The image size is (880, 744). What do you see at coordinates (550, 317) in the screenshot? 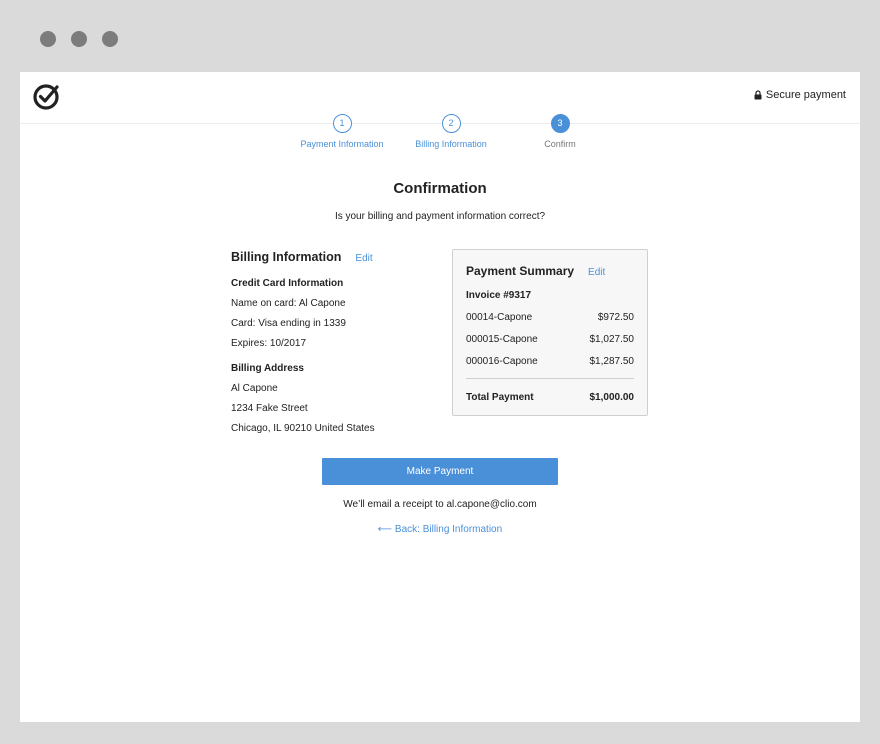
I see `summary-line-item: 00014-Capone $972.50` at bounding box center [550, 317].